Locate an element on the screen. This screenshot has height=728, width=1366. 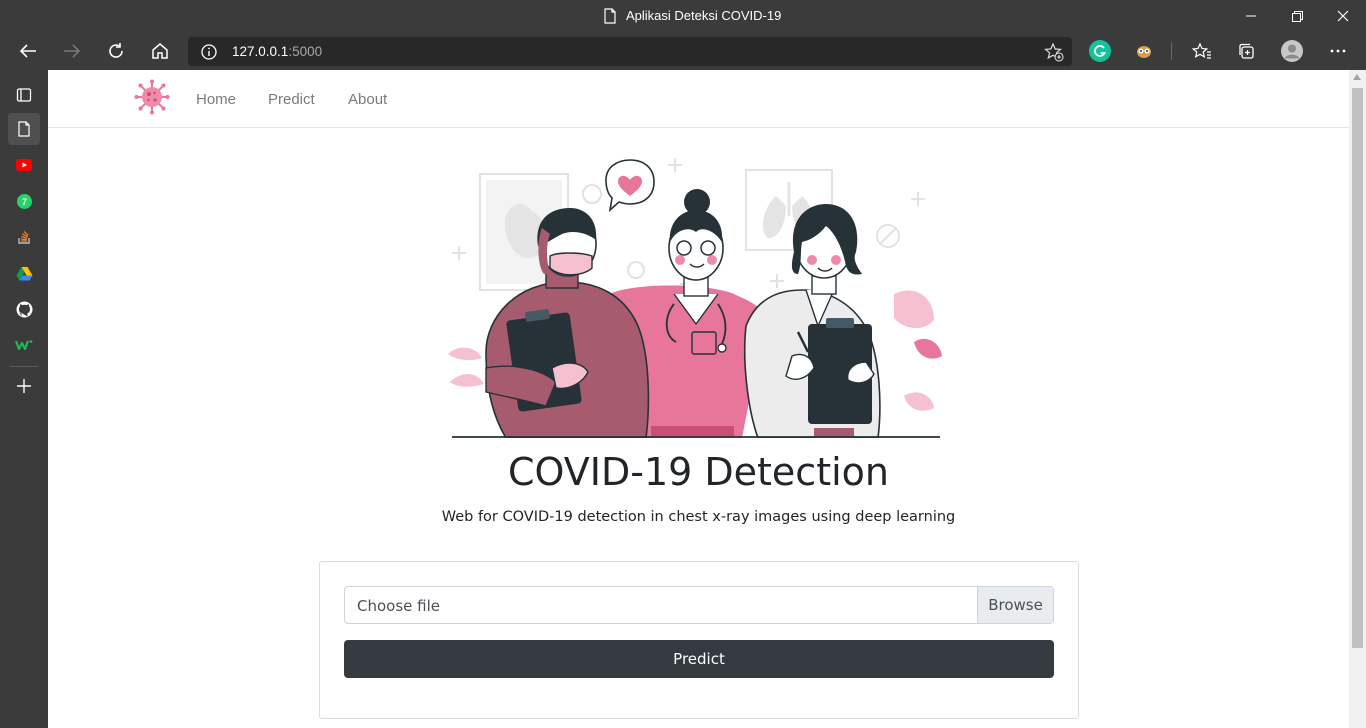
owl-icon is located at coordinates (1144, 52).